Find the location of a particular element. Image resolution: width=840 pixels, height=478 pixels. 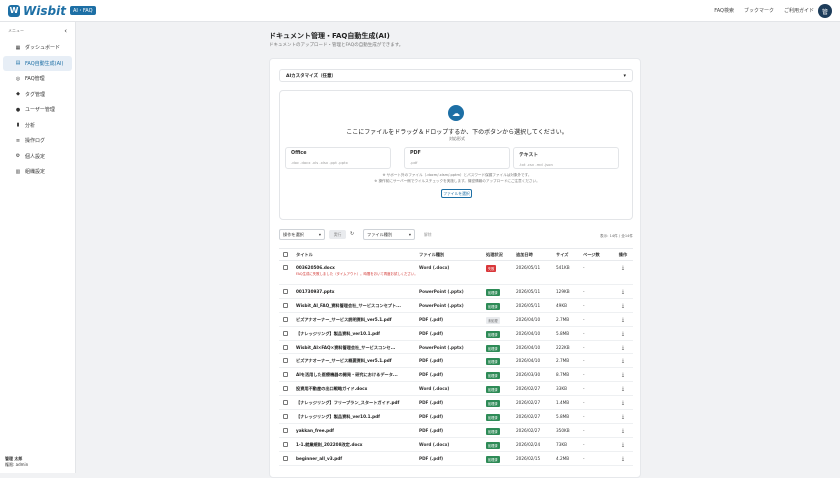

header-size: サイズ is located at coordinates (569, 255).